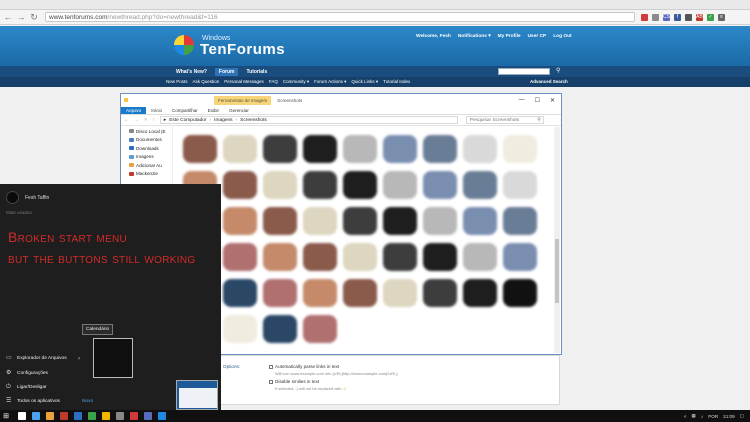 This screenshot has height=422, width=750. Describe the element at coordinates (191, 72) in the screenshot. I see `nav-tab: What's New?` at that location.